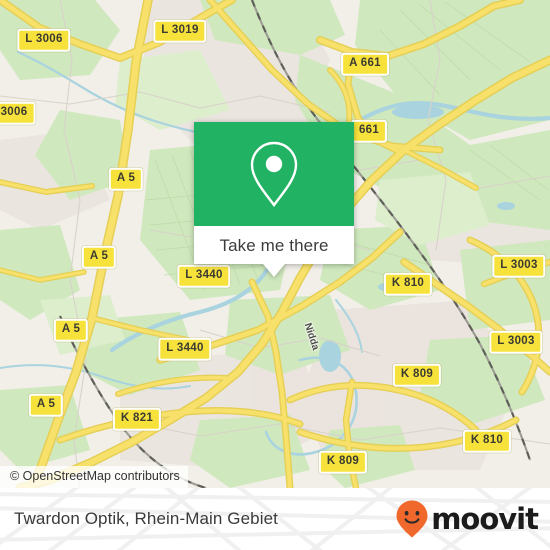  I want to click on map-pin-icon, so click(274, 174).